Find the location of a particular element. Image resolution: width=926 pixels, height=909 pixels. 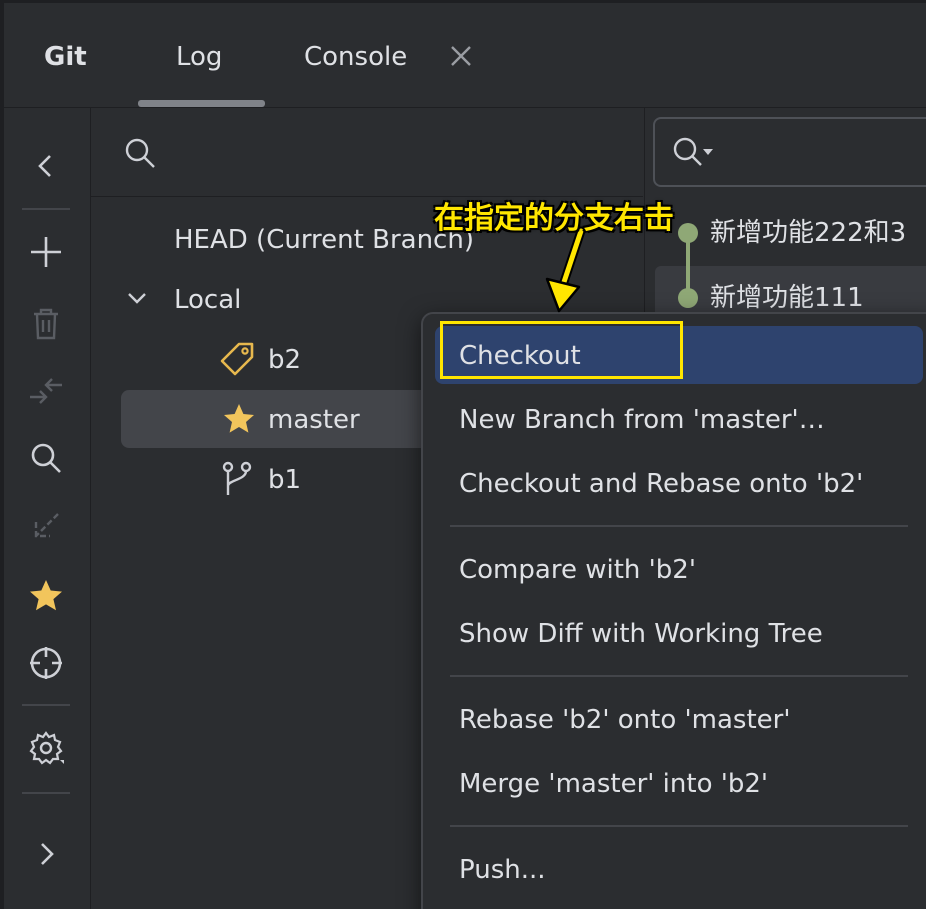

close-icon is located at coordinates (461, 56).